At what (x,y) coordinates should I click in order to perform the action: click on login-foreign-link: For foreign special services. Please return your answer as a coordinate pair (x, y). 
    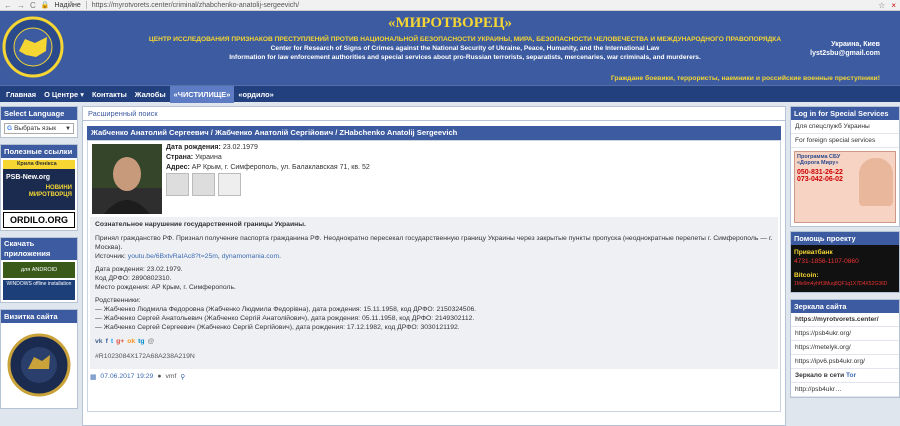
    Looking at the image, I should click on (845, 141).